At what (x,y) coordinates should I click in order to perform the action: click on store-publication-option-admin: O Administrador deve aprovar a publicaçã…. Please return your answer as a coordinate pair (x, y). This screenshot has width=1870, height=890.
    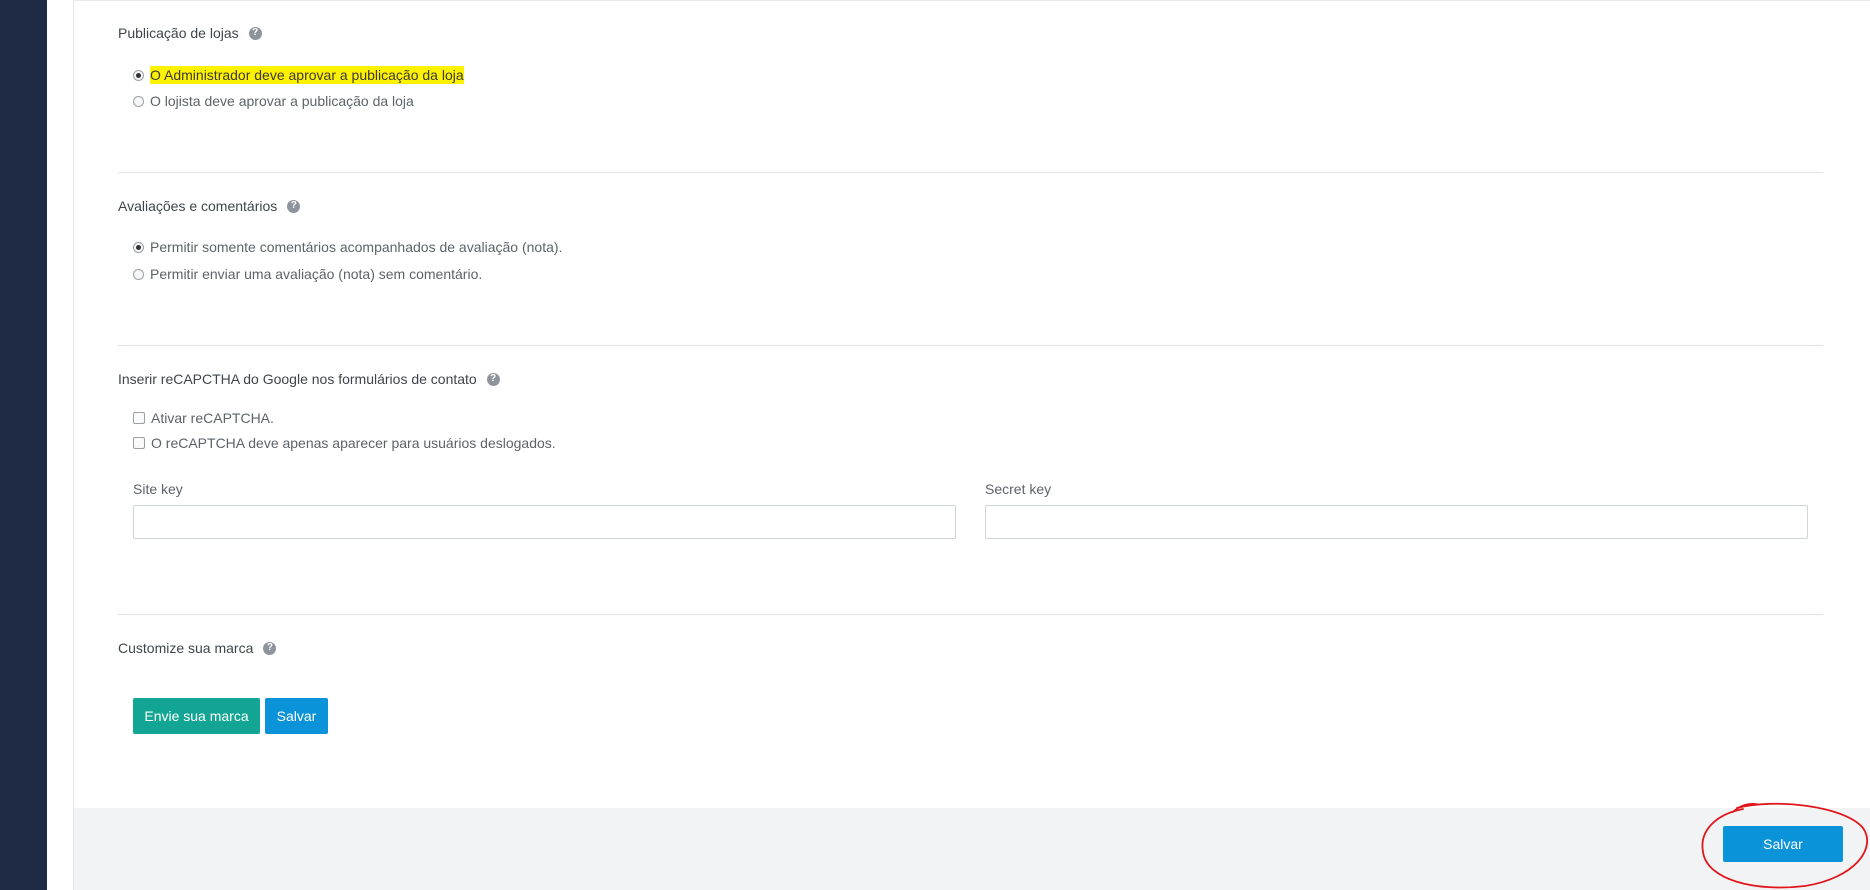
    Looking at the image, I should click on (298, 75).